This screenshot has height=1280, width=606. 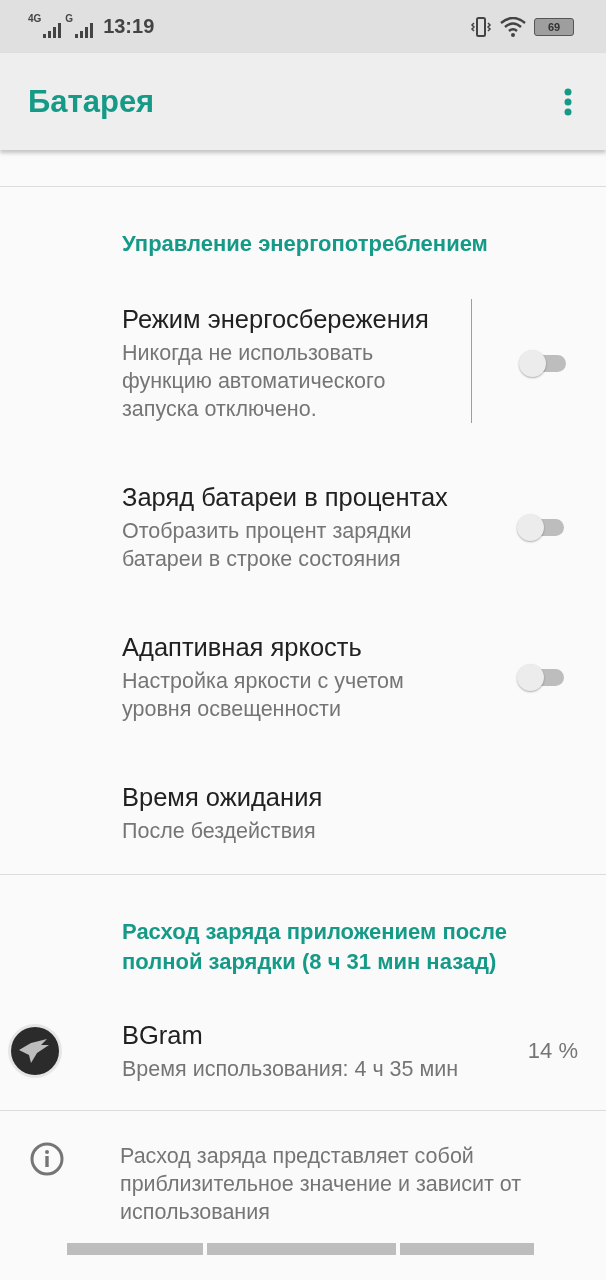 I want to click on bird-app-icon, so click(x=35, y=1051).